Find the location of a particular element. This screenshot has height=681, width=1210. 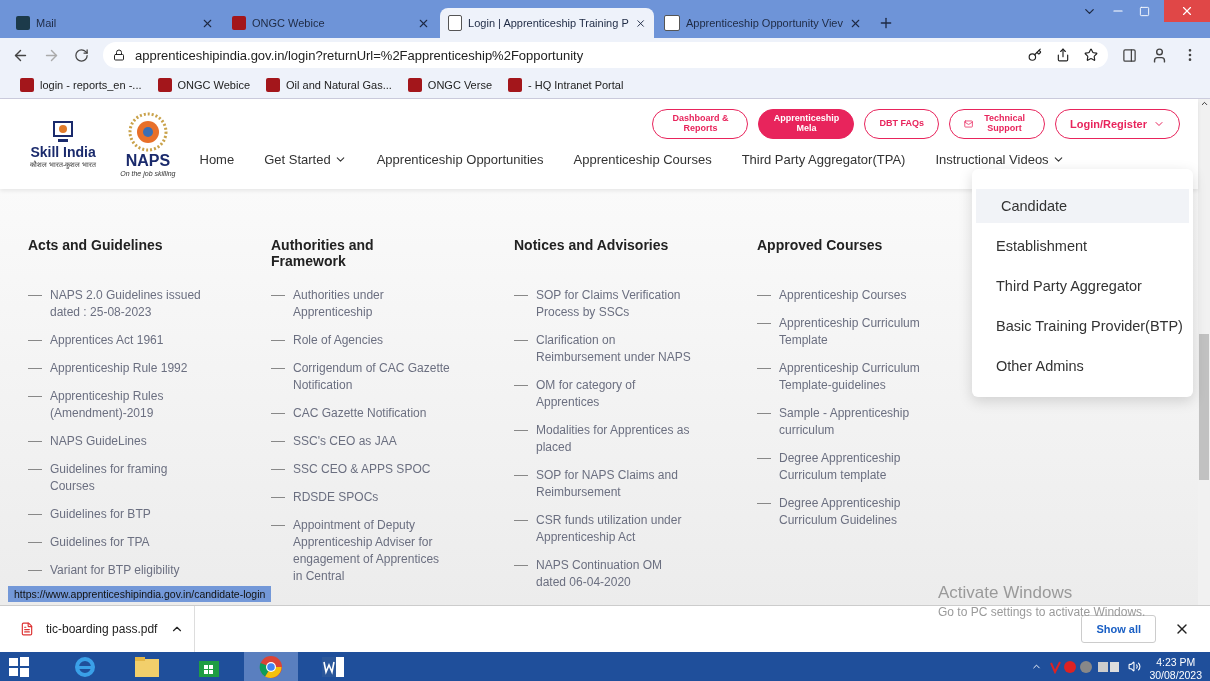

footer-link: NAPS GuideLines is located at coordinates (118, 441).